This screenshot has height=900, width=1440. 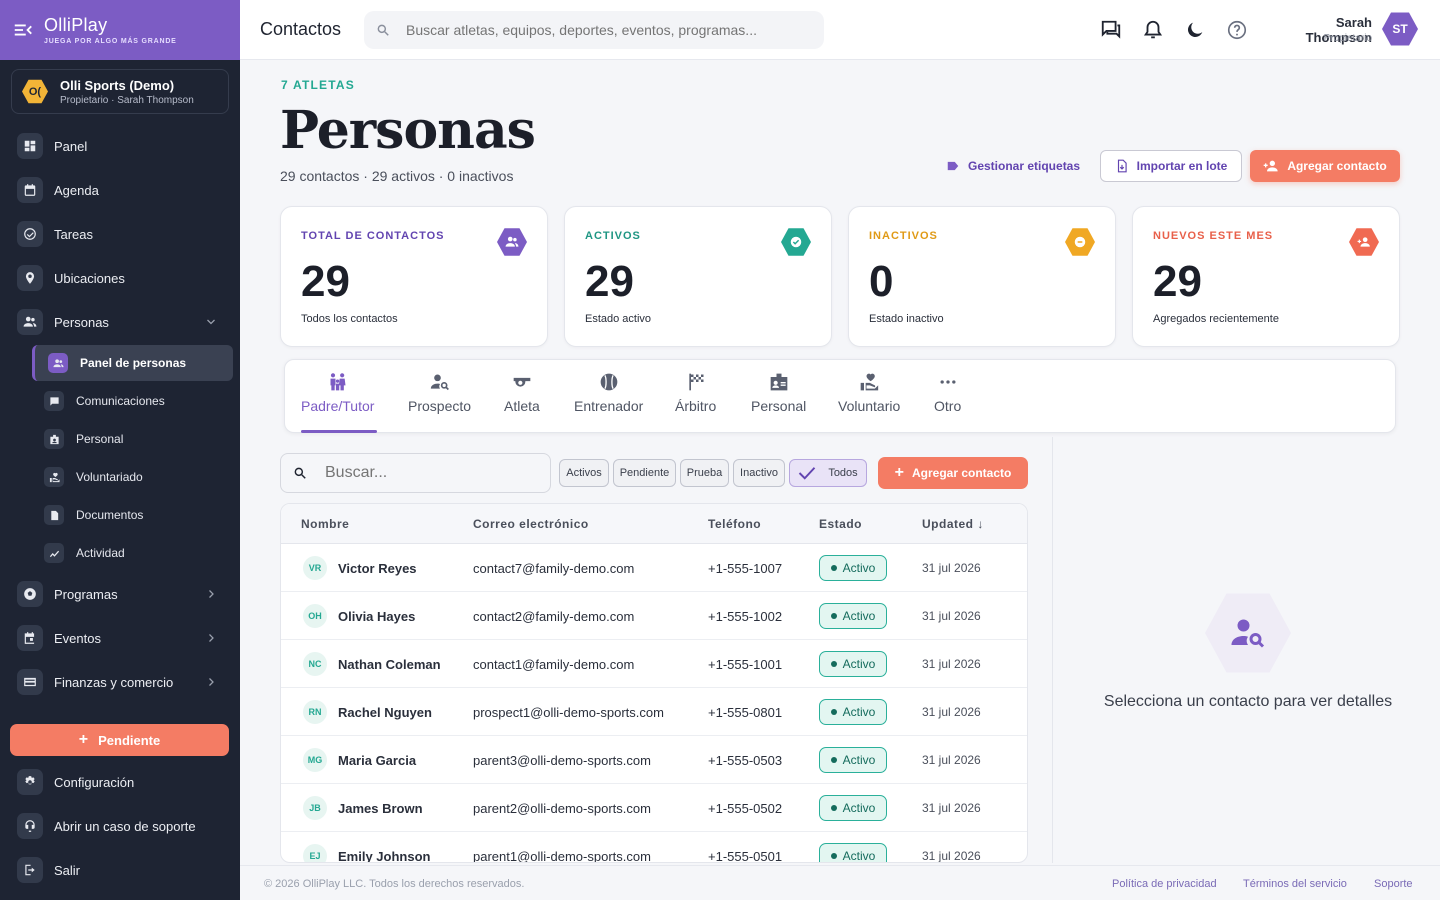 What do you see at coordinates (211, 322) in the screenshot?
I see `chevron-down-icon` at bounding box center [211, 322].